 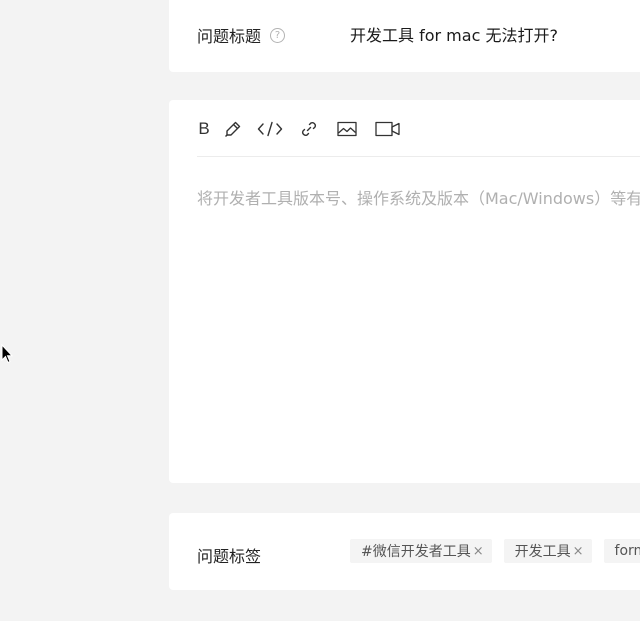 What do you see at coordinates (627, 551) in the screenshot?
I see `tag-text: form` at bounding box center [627, 551].